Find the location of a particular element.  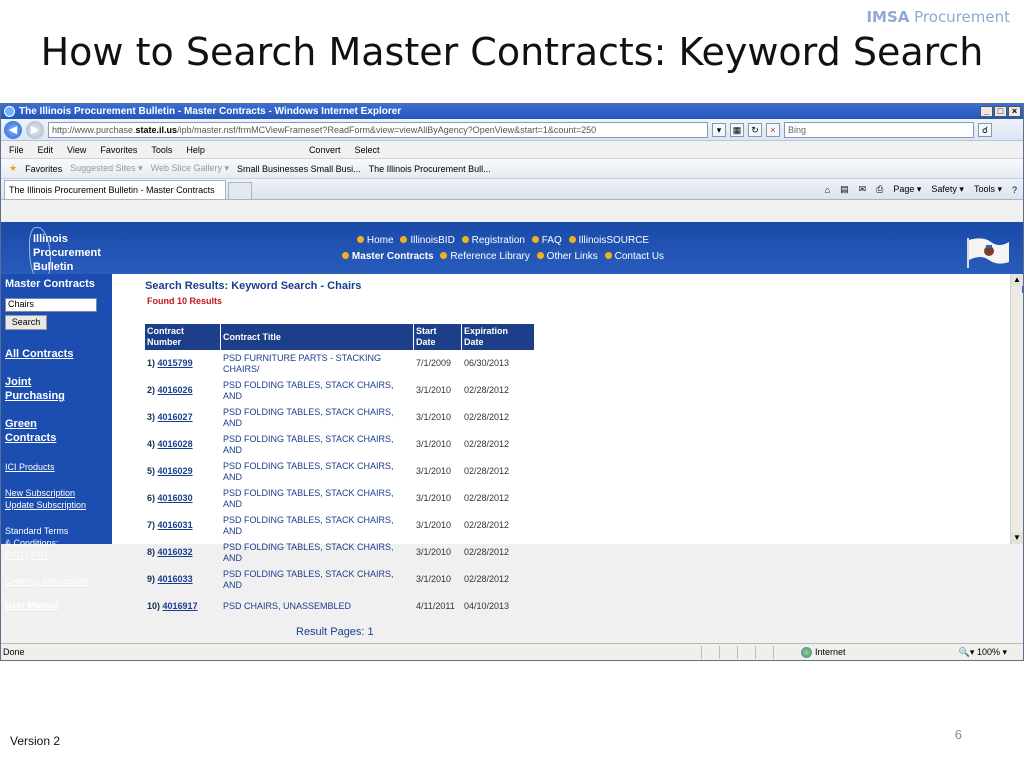

nav-home: Home is located at coordinates (380, 240).